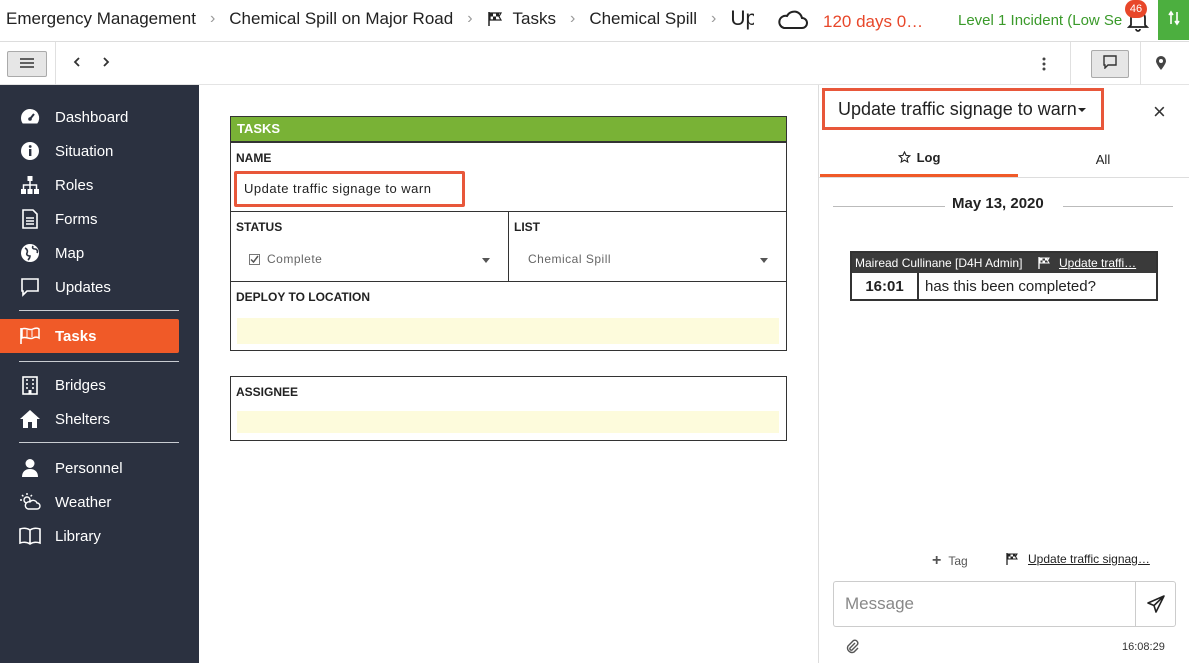  What do you see at coordinates (1004, 286) in the screenshot?
I see `log-message-body: 16:01 has this been completed?` at bounding box center [1004, 286].